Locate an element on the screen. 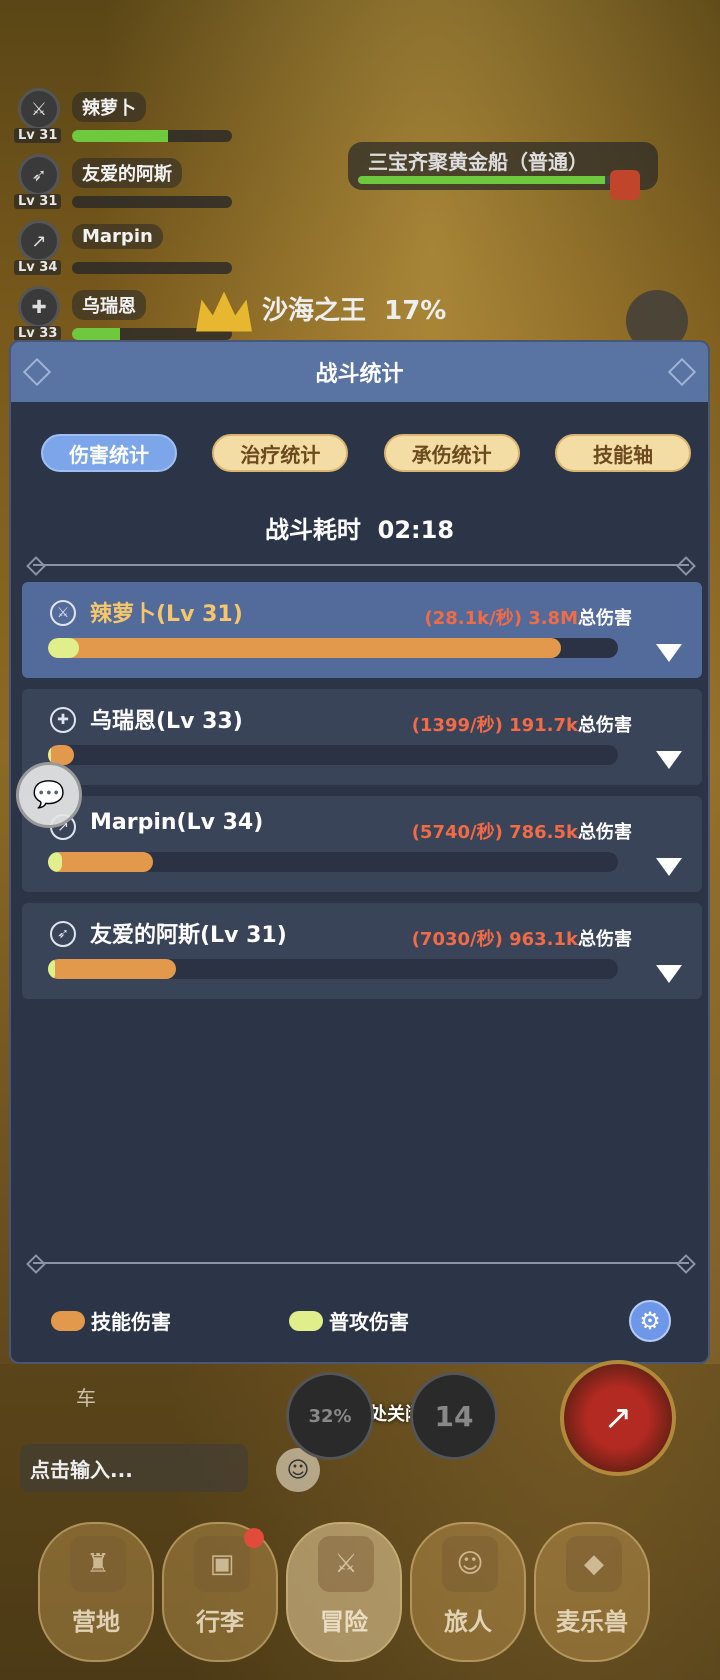  party-member: ↗ Lv 34 Marpin is located at coordinates (129, 251).